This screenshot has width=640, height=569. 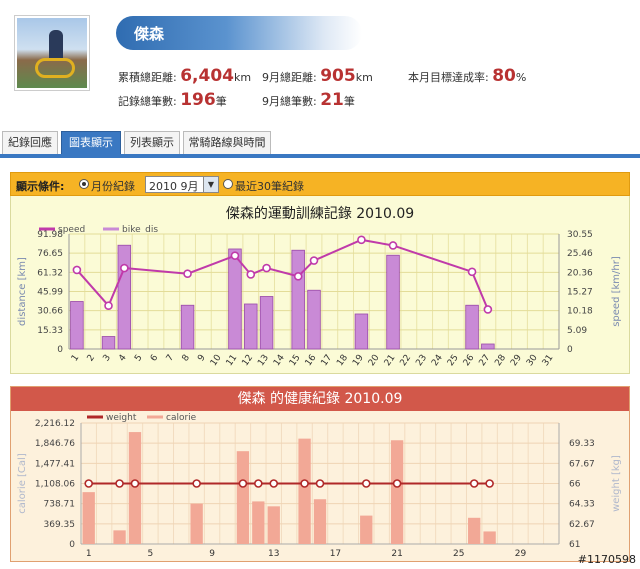 What do you see at coordinates (40, 186) in the screenshot?
I see `filter-label: 顯示條件:` at bounding box center [40, 186].